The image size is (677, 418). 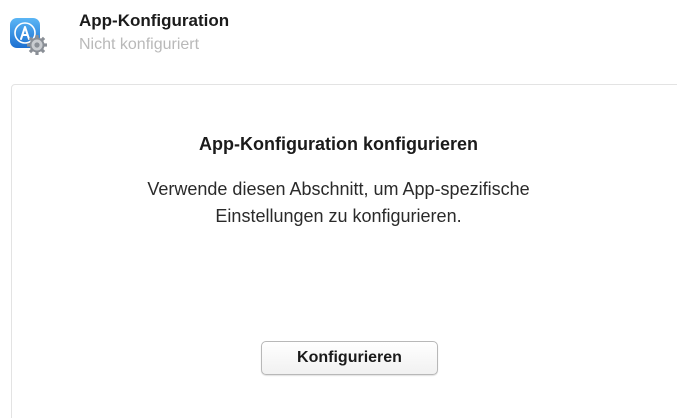 What do you see at coordinates (154, 20) in the screenshot?
I see `header-title: App-Konfiguration` at bounding box center [154, 20].